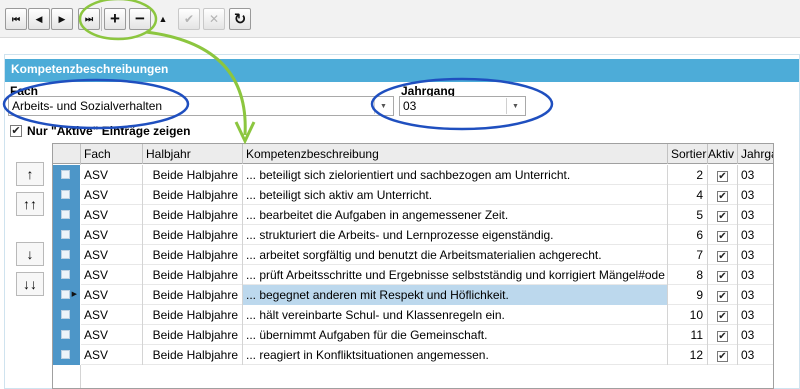 The width and height of the screenshot is (800, 389). I want to click on jahrgang-combobox: 03 ▼, so click(462, 106).